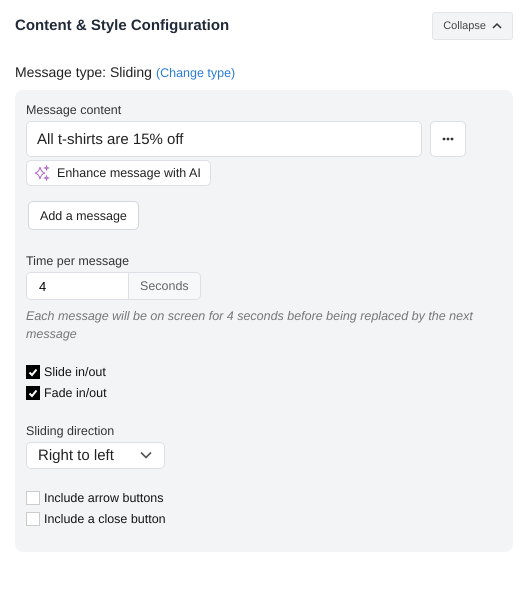  I want to click on section-title: Content & Style Configuration, so click(122, 25).